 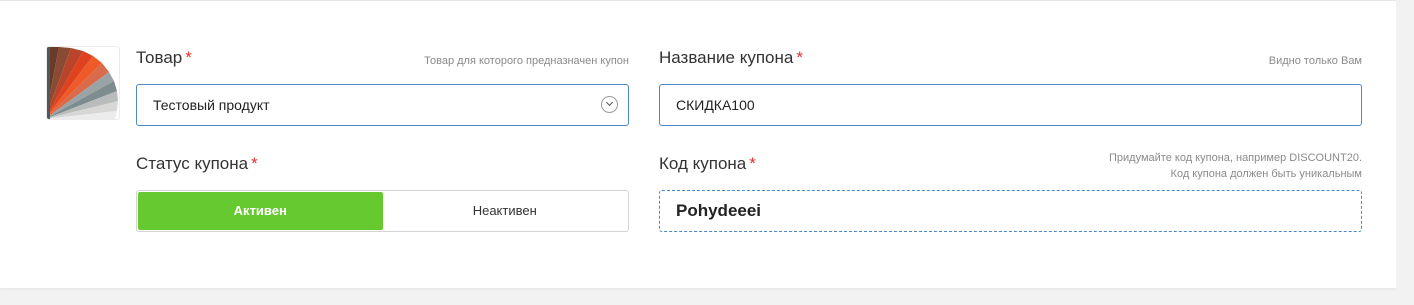 I want to click on scrollbar-track, so click(x=1405, y=152).